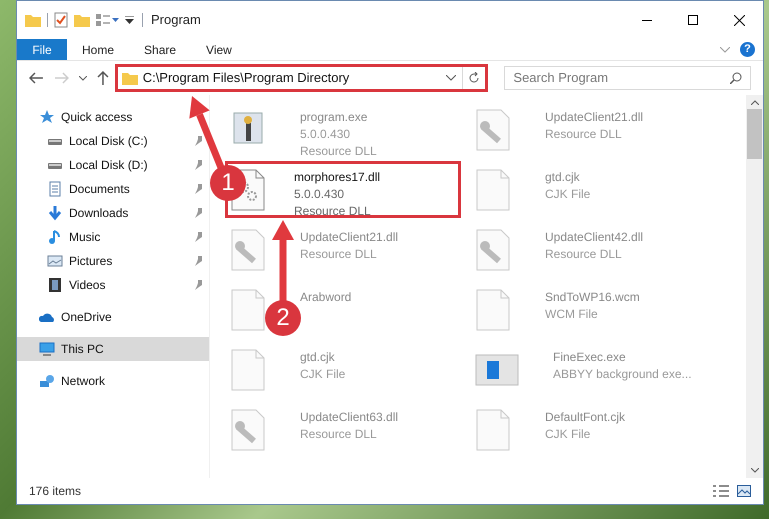 The width and height of the screenshot is (769, 519). What do you see at coordinates (592, 297) in the screenshot?
I see `file-name: SndToWP16.wcm` at bounding box center [592, 297].